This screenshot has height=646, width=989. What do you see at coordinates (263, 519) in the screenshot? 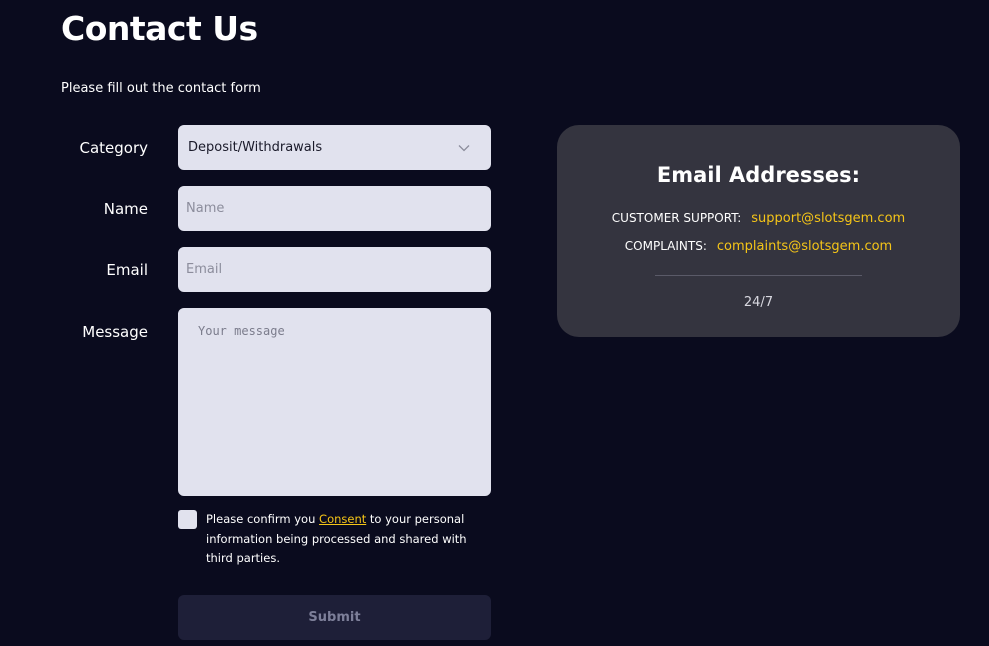
I see `consent-text-before: Please confirm you` at bounding box center [263, 519].